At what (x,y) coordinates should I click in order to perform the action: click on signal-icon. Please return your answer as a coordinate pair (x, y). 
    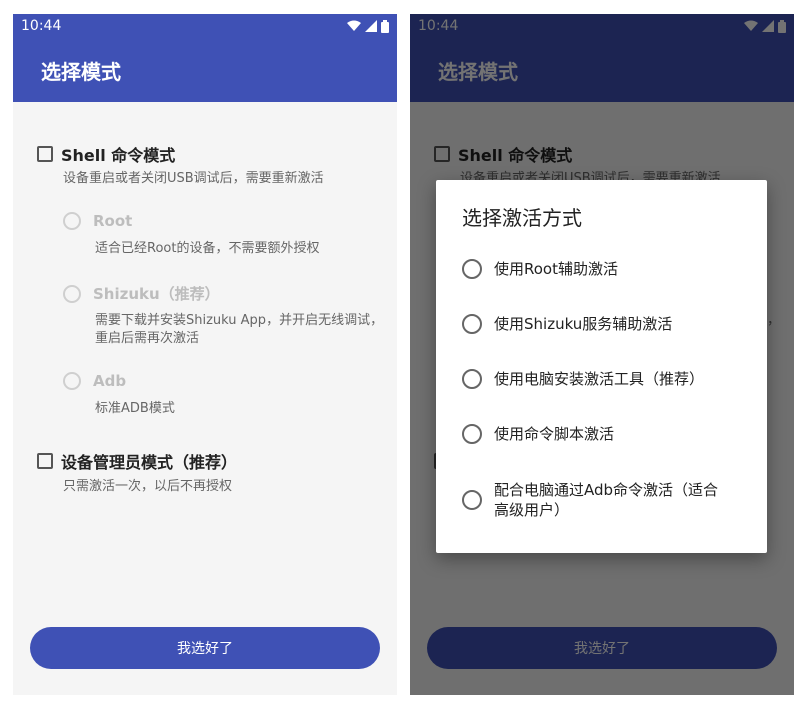
    Looking at the image, I should click on (371, 26).